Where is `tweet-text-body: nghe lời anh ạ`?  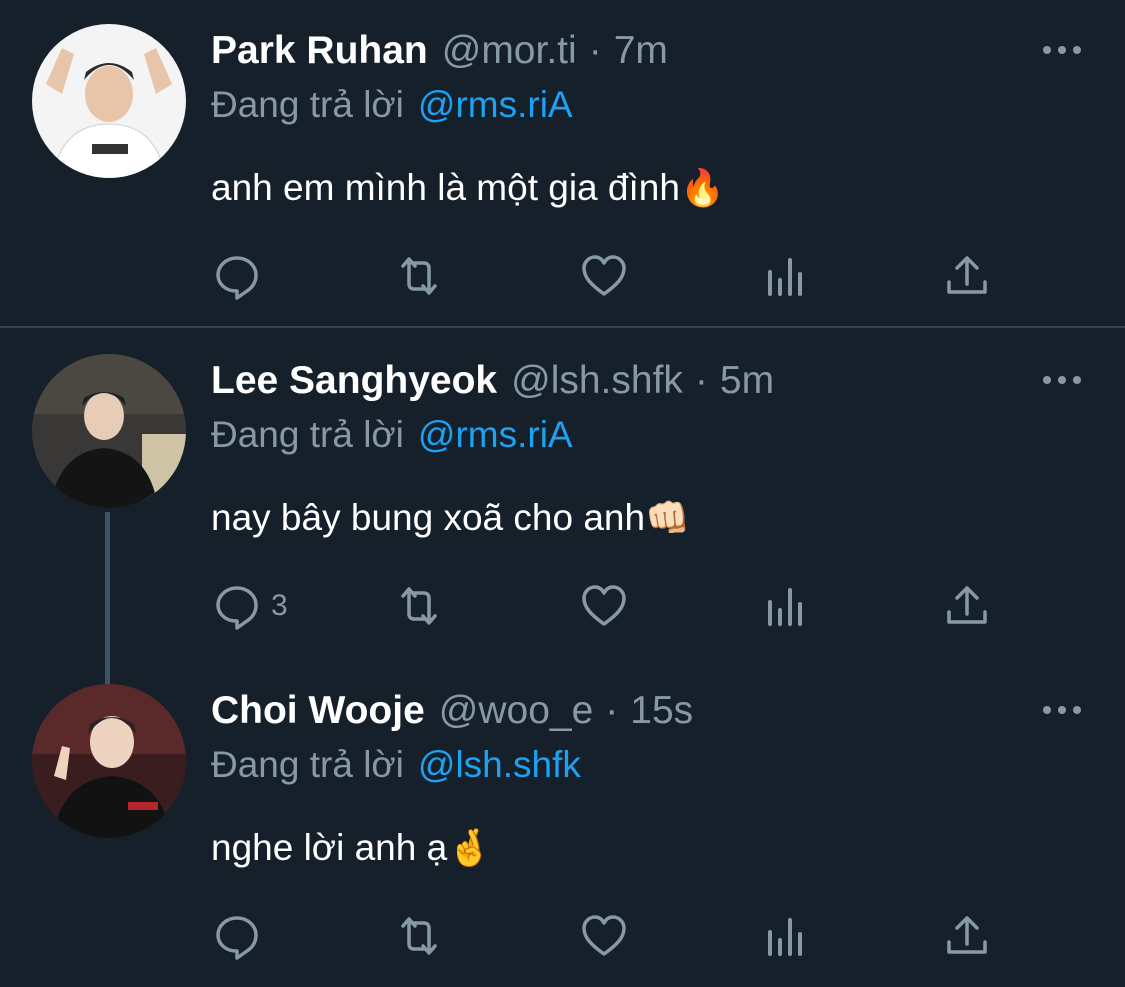 tweet-text-body: nghe lời anh ạ is located at coordinates (329, 847).